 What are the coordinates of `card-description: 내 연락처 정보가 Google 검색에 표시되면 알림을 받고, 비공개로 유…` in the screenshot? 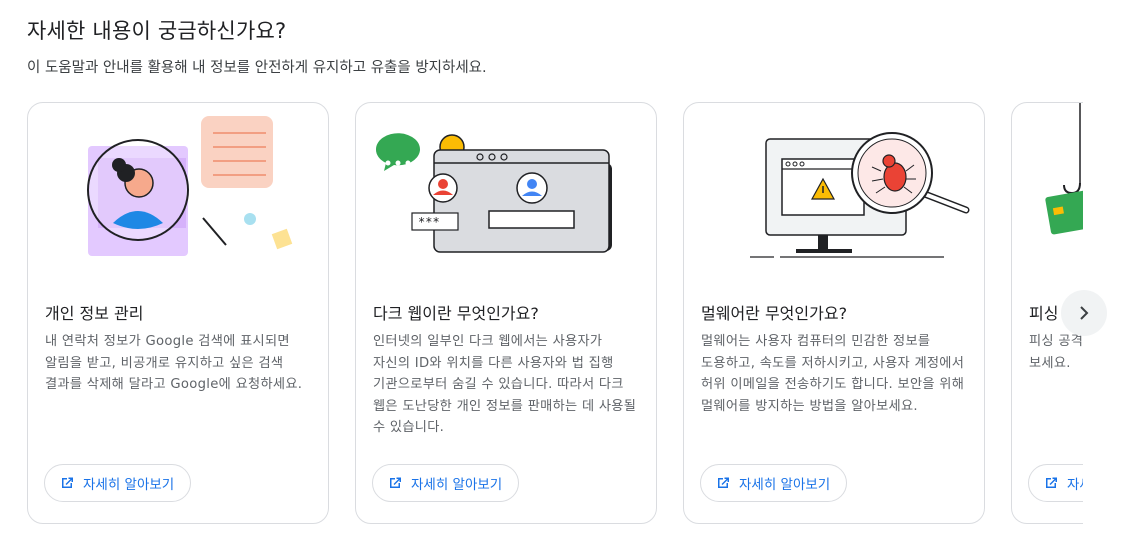 It's located at (174, 363).